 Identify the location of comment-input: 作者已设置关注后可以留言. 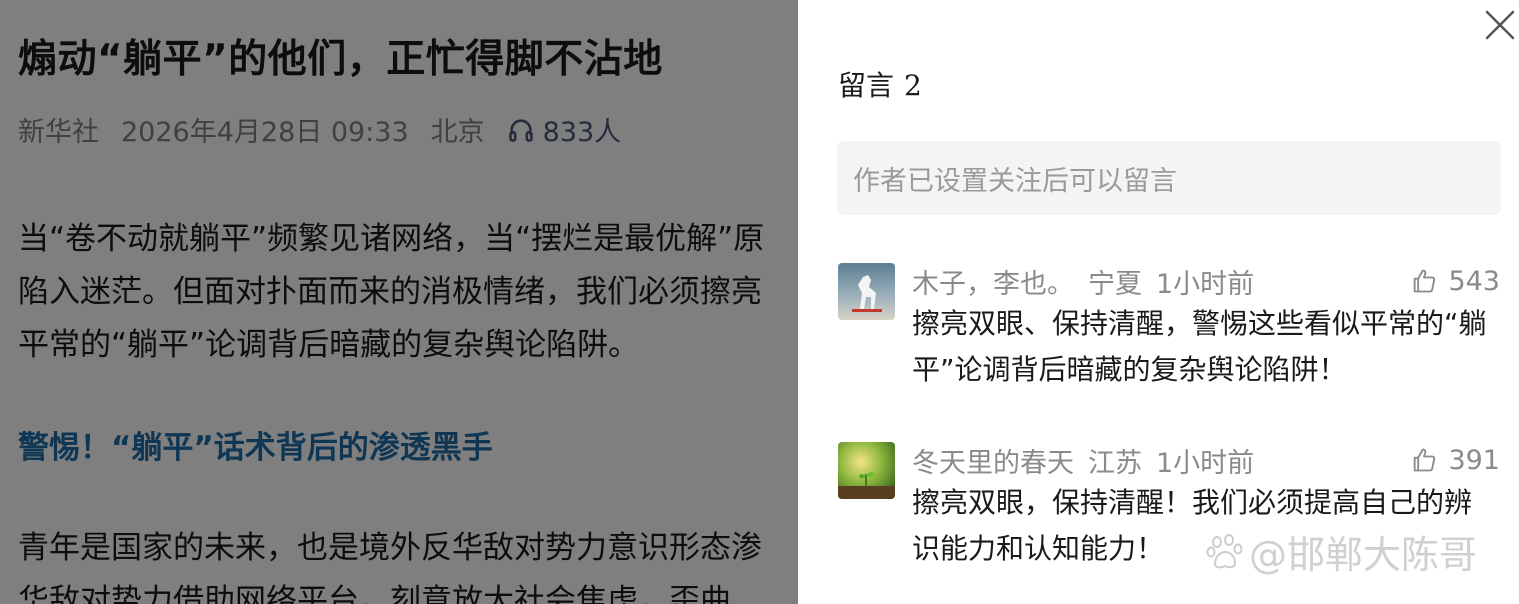
(1169, 178).